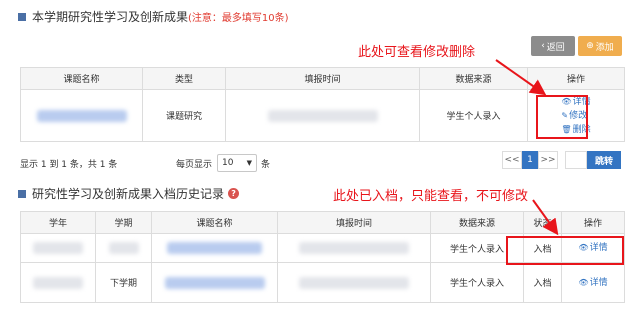 This screenshot has width=641, height=310. Describe the element at coordinates (527, 147) in the screenshot. I see `annotation-arrows` at that location.